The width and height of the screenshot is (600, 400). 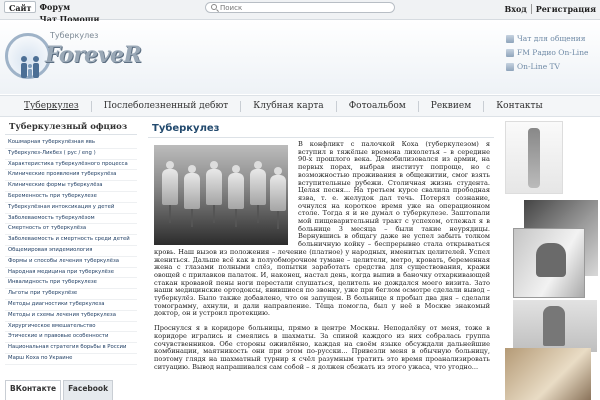 I want to click on search-input, so click(x=305, y=7).